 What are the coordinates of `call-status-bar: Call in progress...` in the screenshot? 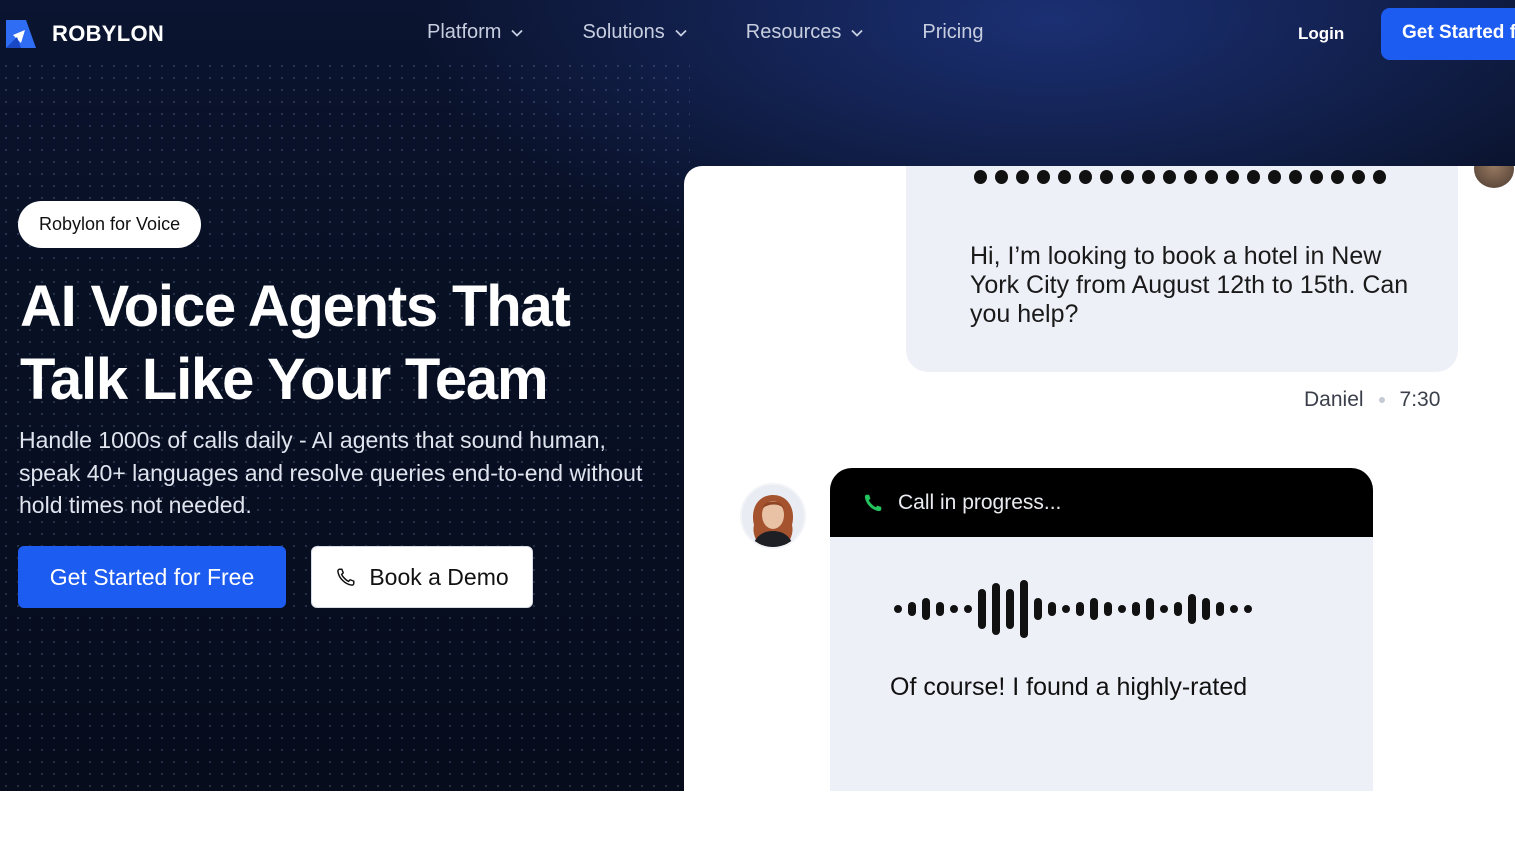 It's located at (1101, 502).